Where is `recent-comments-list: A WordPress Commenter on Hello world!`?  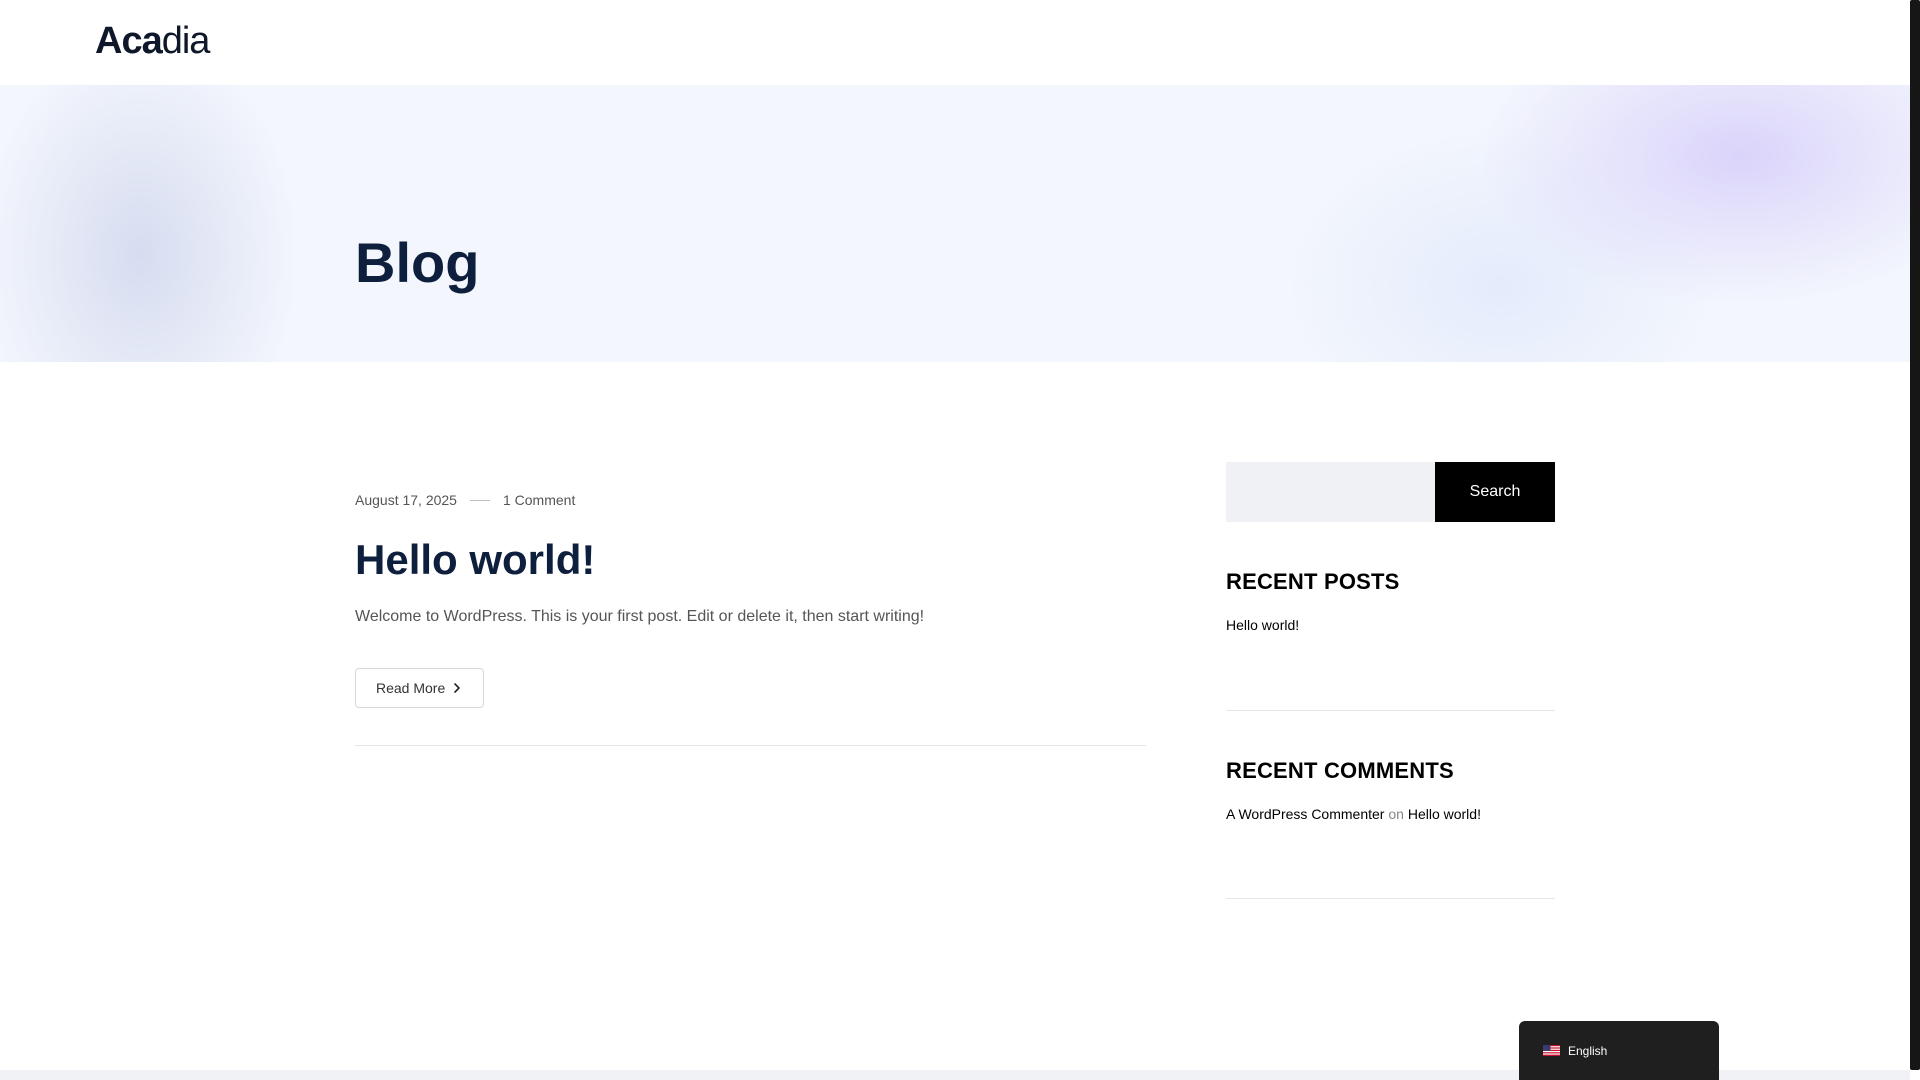 recent-comments-list: A WordPress Commenter on Hello world! is located at coordinates (1390, 814).